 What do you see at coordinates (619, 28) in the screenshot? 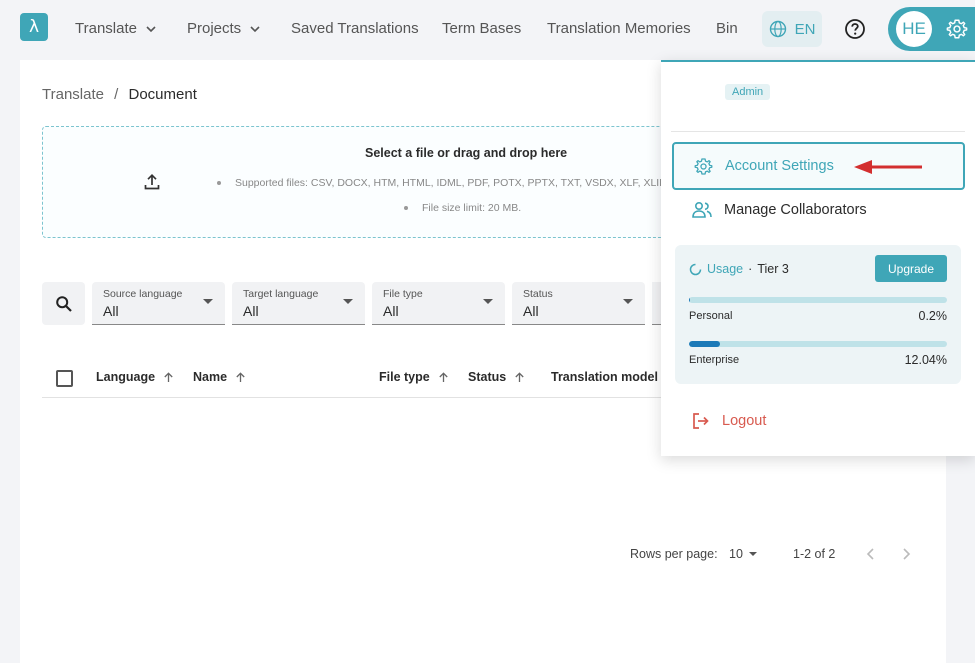
I see `nav-translation-memories: Translation Memories` at bounding box center [619, 28].